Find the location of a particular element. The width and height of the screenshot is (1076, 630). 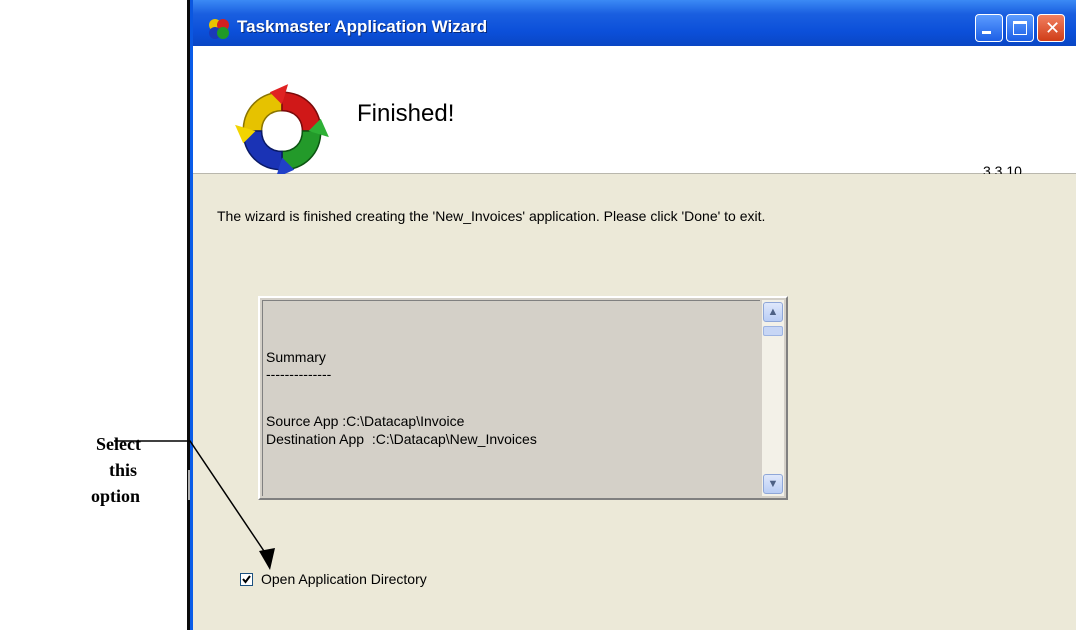

summary-source-app: Source App :C:\Datacap\Invoice is located at coordinates (365, 421).